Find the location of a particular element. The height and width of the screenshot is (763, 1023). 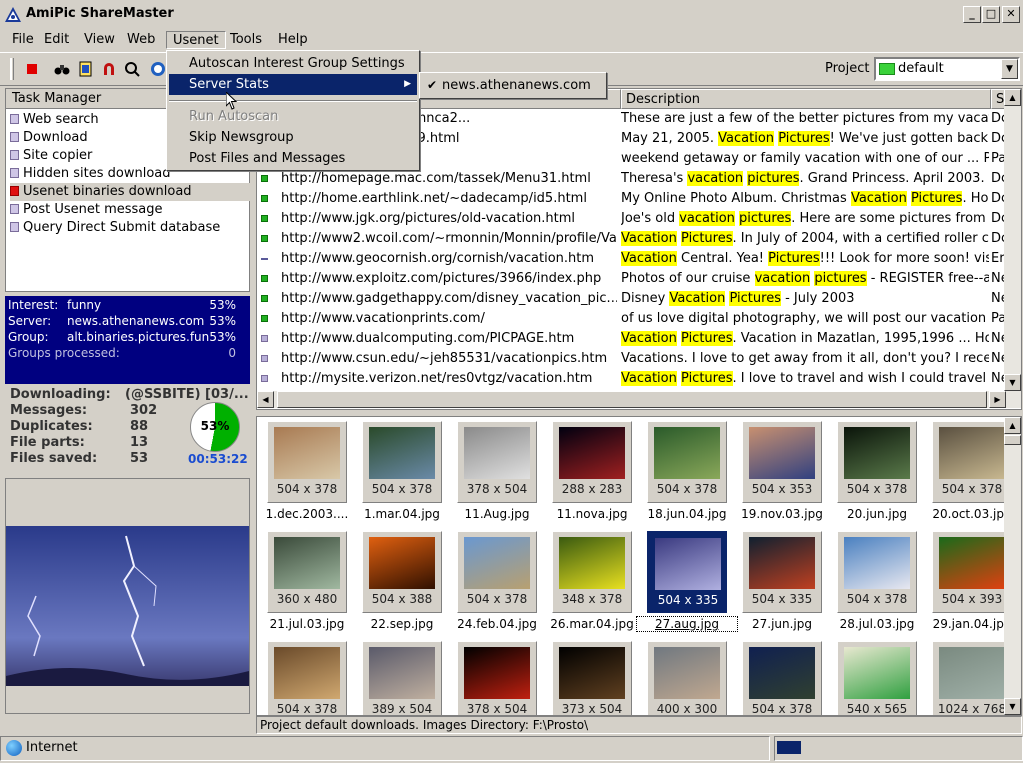

task-icon is located at coordinates (14, 209).